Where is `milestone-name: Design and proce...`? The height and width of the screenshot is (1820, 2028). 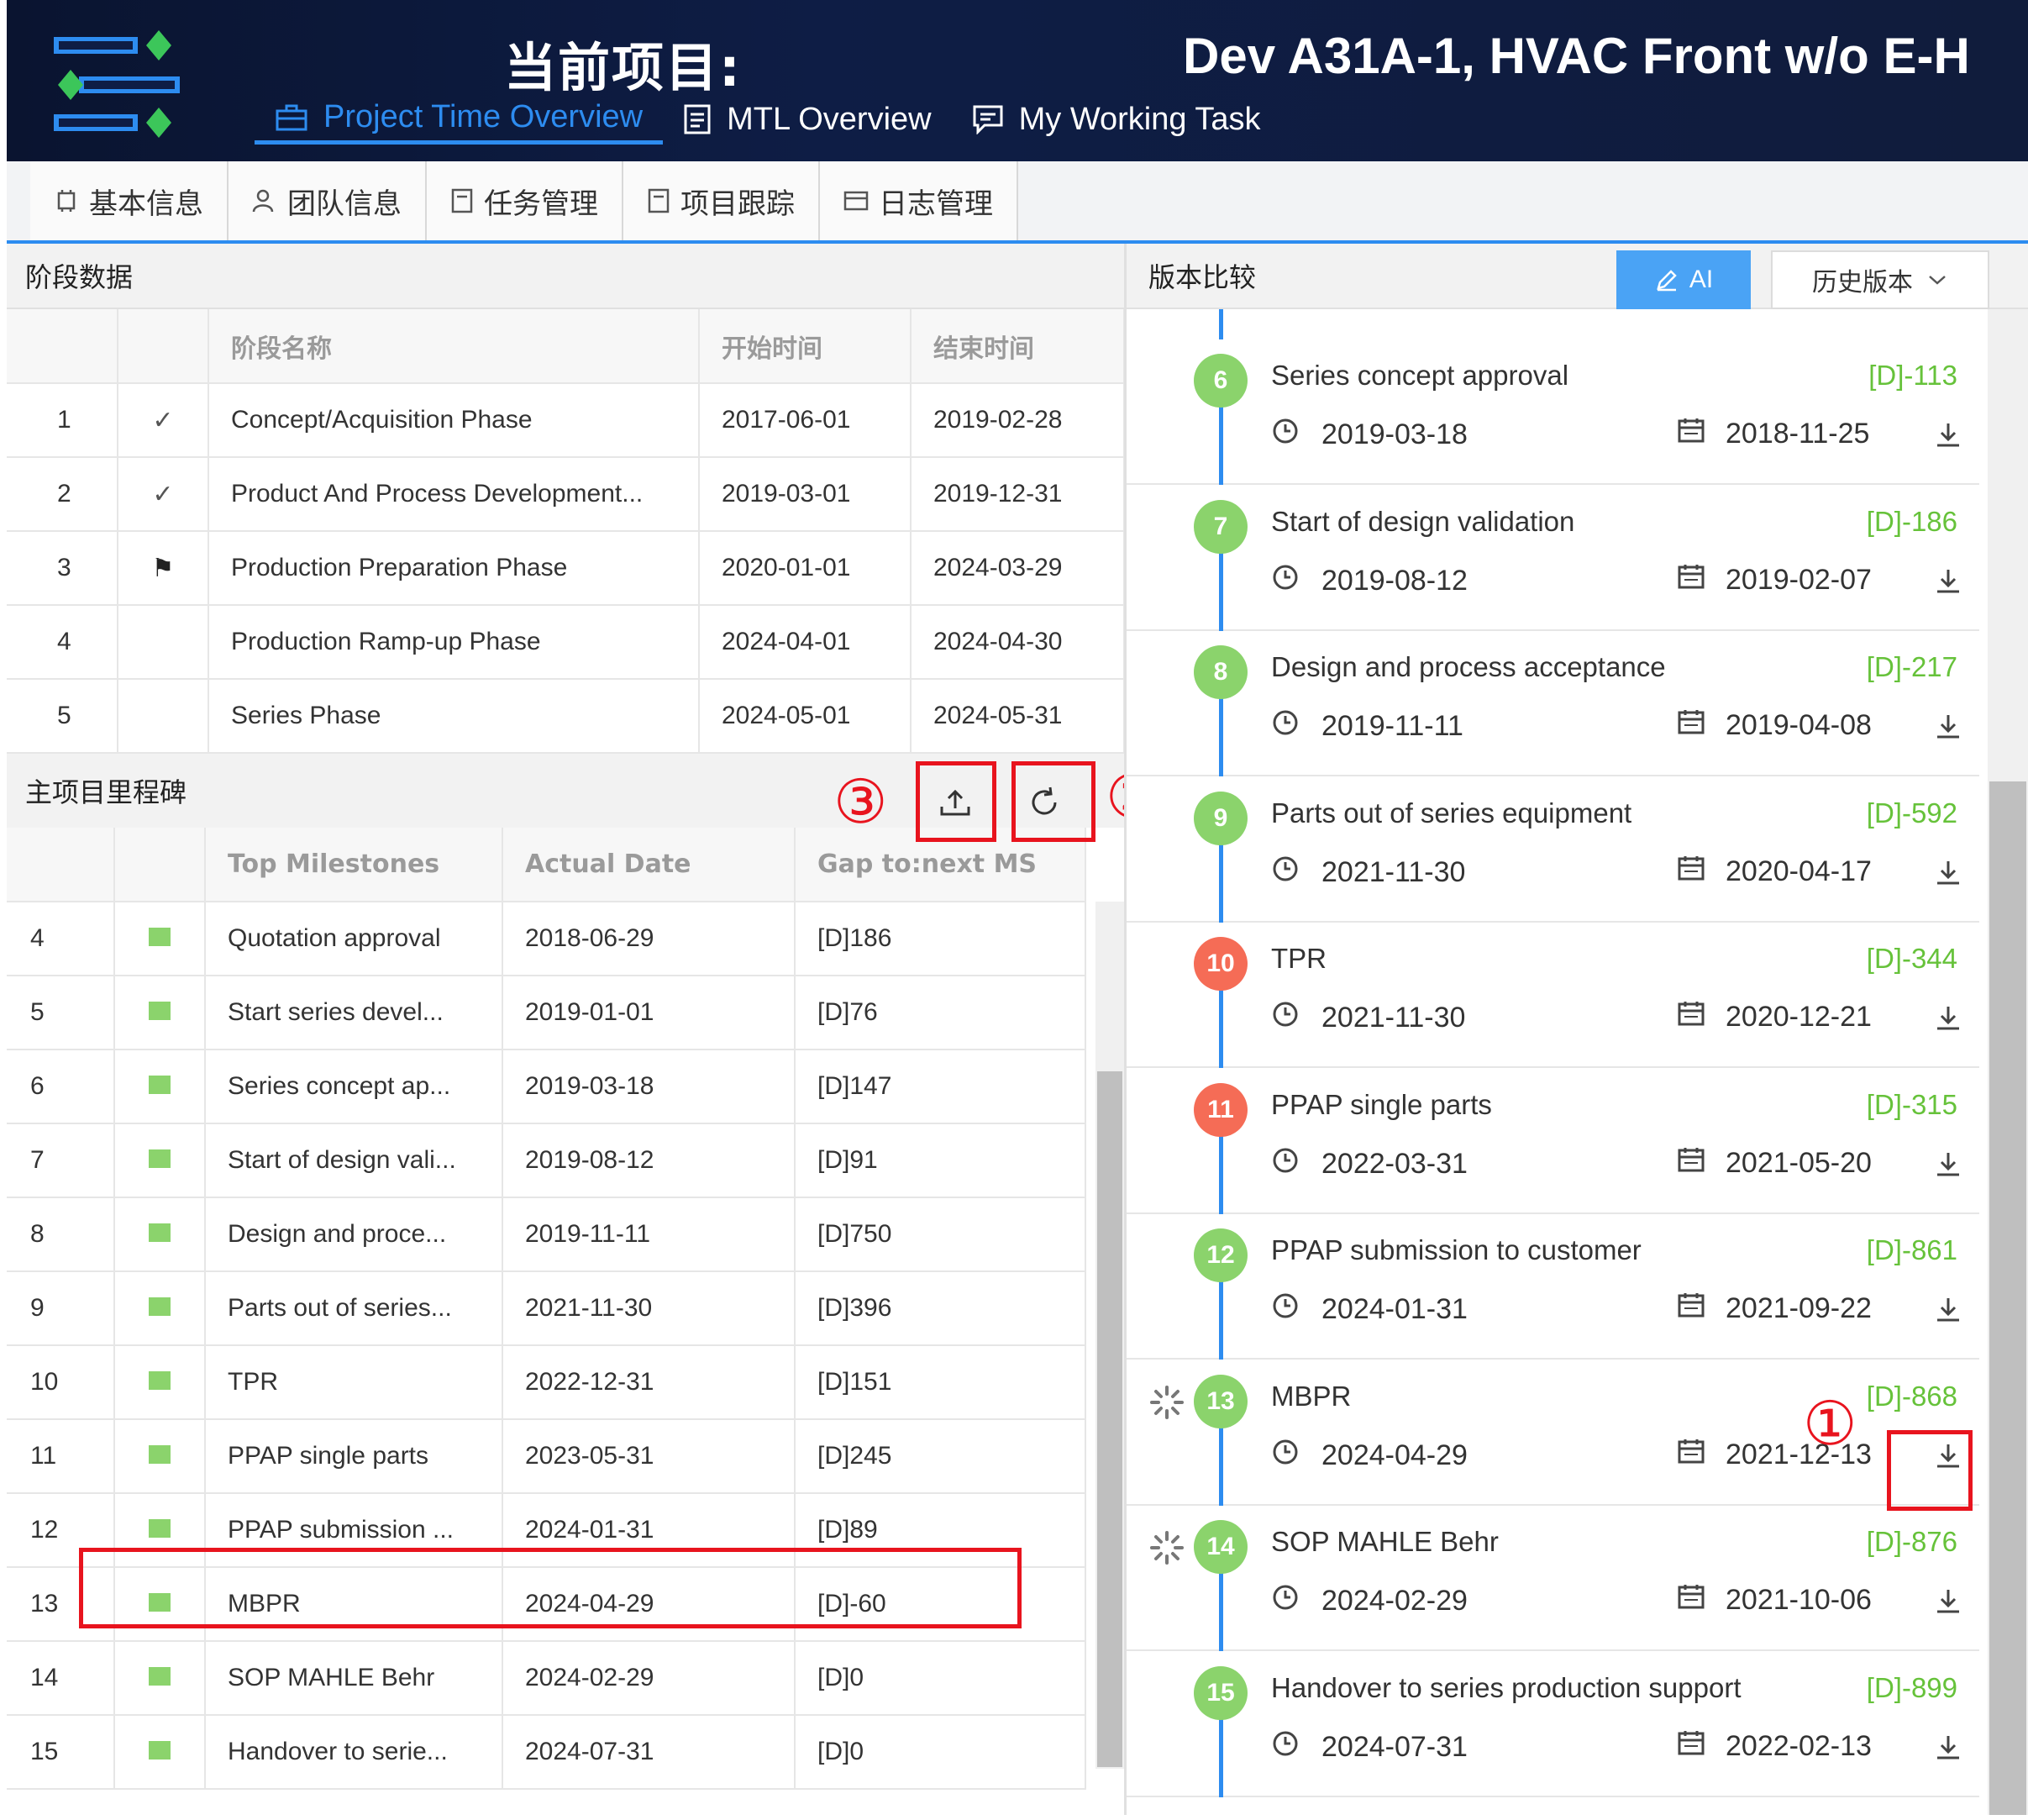 milestone-name: Design and proce... is located at coordinates (354, 1234).